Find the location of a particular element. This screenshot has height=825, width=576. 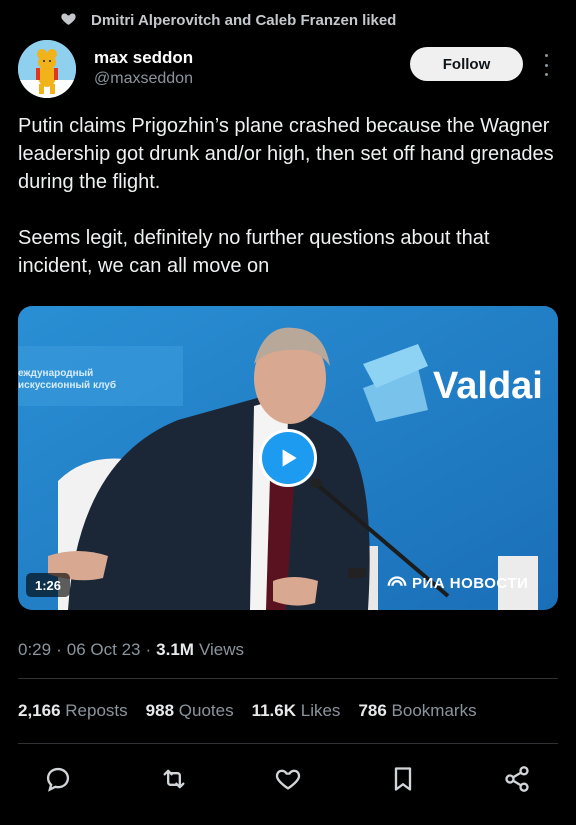

reply-icon is located at coordinates (58, 779).